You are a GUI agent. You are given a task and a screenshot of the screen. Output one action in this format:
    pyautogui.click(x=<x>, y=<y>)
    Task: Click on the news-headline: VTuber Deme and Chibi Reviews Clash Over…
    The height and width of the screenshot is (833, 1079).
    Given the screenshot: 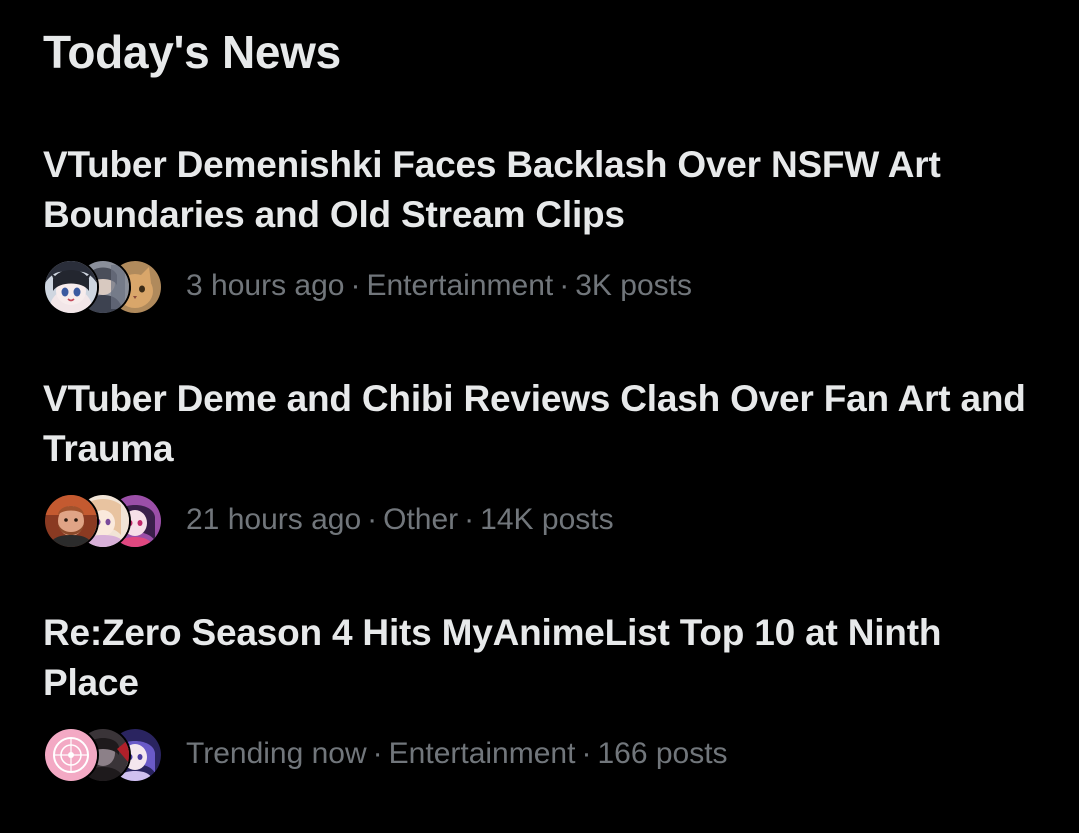 What is the action you would take?
    pyautogui.click(x=543, y=424)
    